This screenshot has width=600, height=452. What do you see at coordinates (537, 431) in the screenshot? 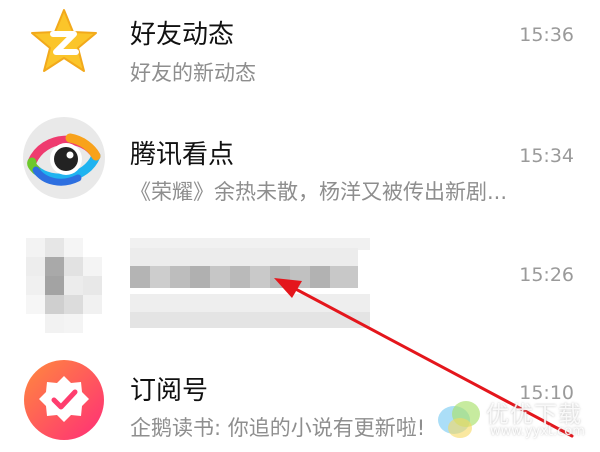
I see `watermark-url: www.yyxt.com` at bounding box center [537, 431].